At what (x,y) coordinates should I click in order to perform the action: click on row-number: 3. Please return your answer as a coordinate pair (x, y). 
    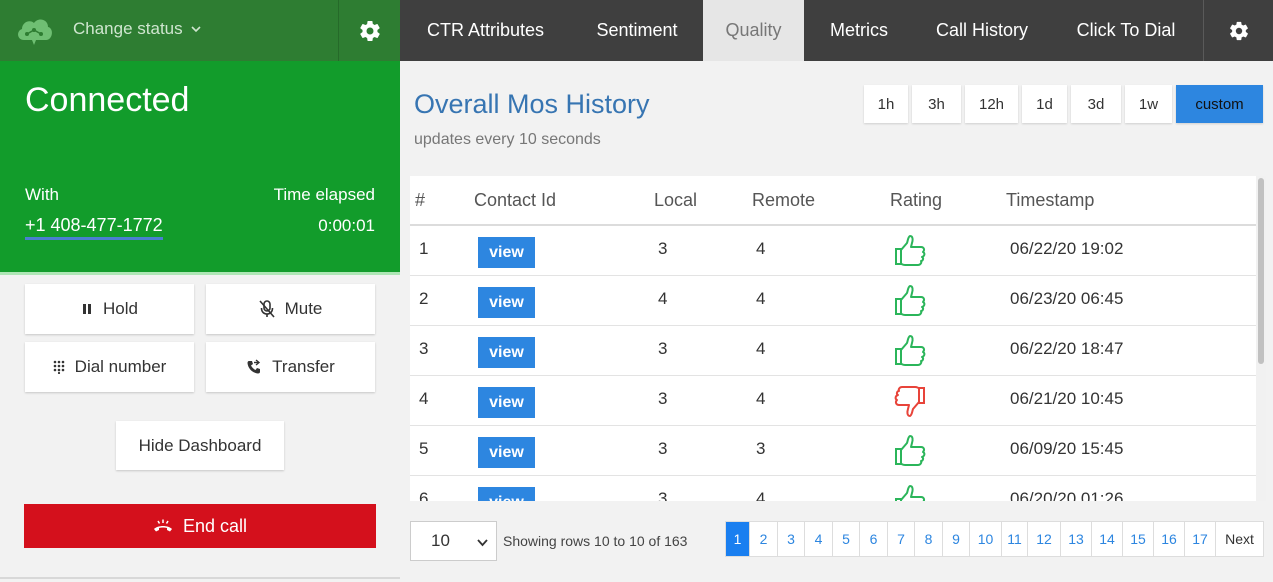
    Looking at the image, I should click on (424, 348).